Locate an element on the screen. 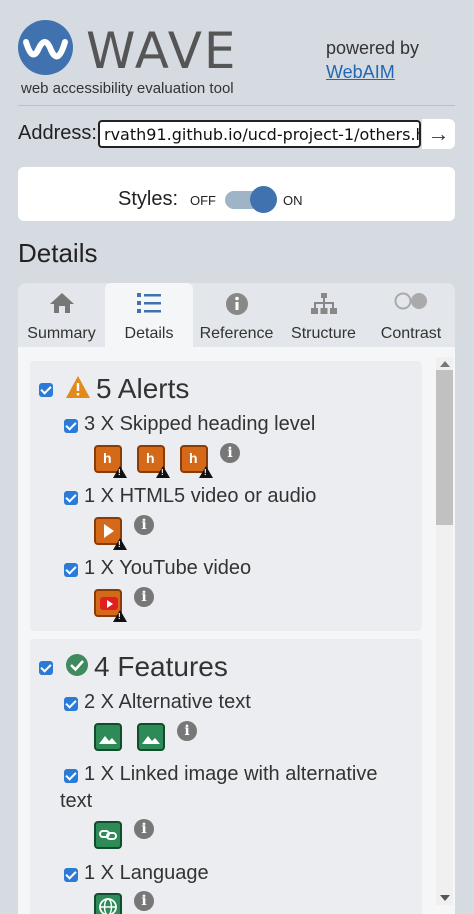 The image size is (474, 914). home-icon is located at coordinates (62, 305).